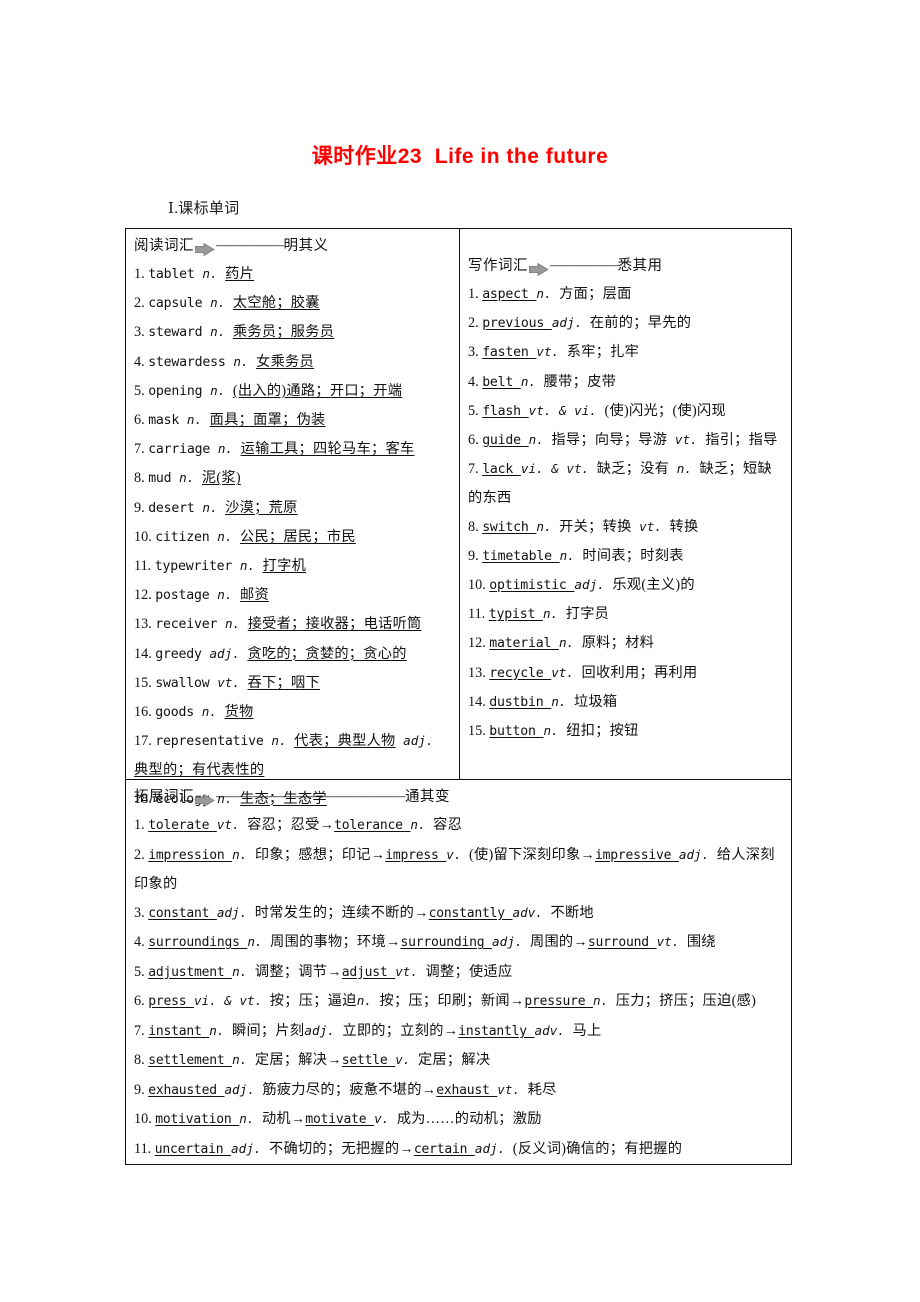 The image size is (920, 1302). I want to click on vocab-entry-meaning: 面具；面罩；伪装, so click(267, 420).